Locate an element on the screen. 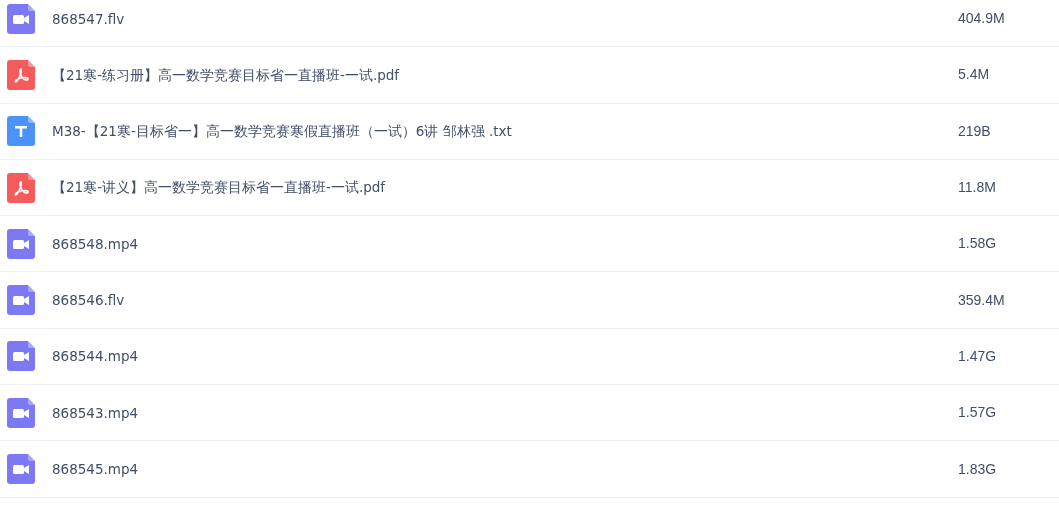  file-row: 868548.mp4 1.58G is located at coordinates (529, 244).